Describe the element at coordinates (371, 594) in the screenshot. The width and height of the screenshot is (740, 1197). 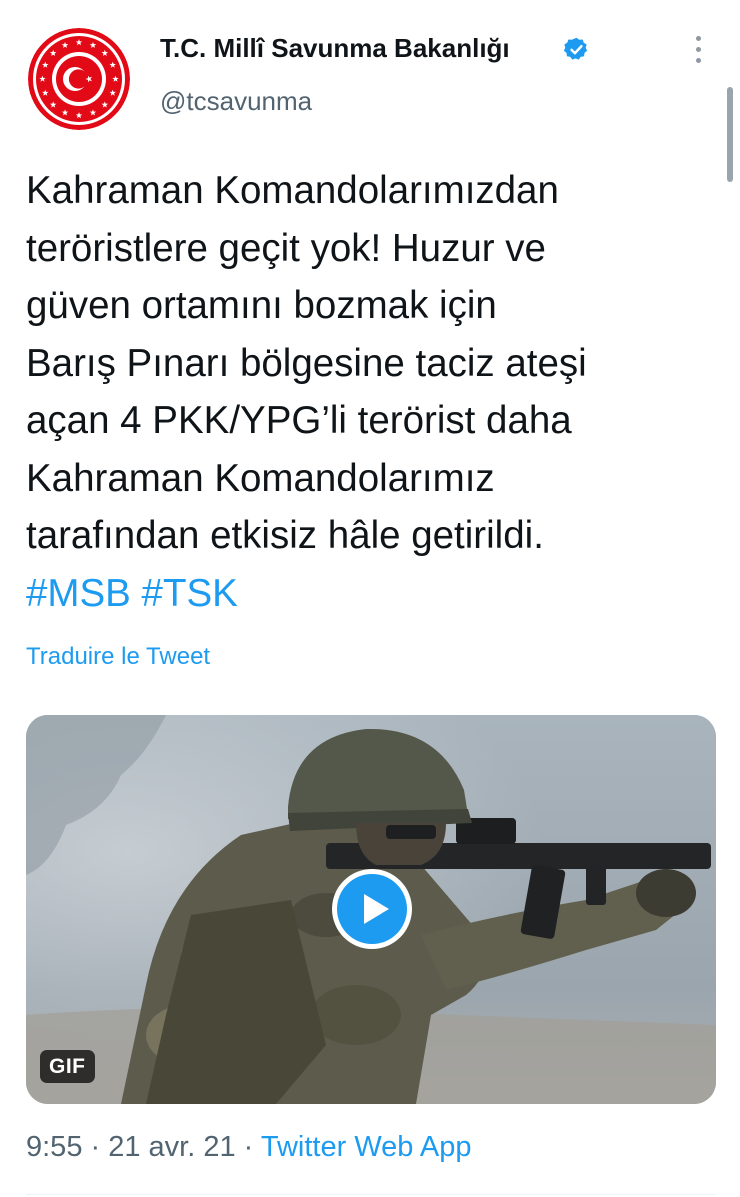
I see `hashtag-line: #MSB #TSK` at that location.